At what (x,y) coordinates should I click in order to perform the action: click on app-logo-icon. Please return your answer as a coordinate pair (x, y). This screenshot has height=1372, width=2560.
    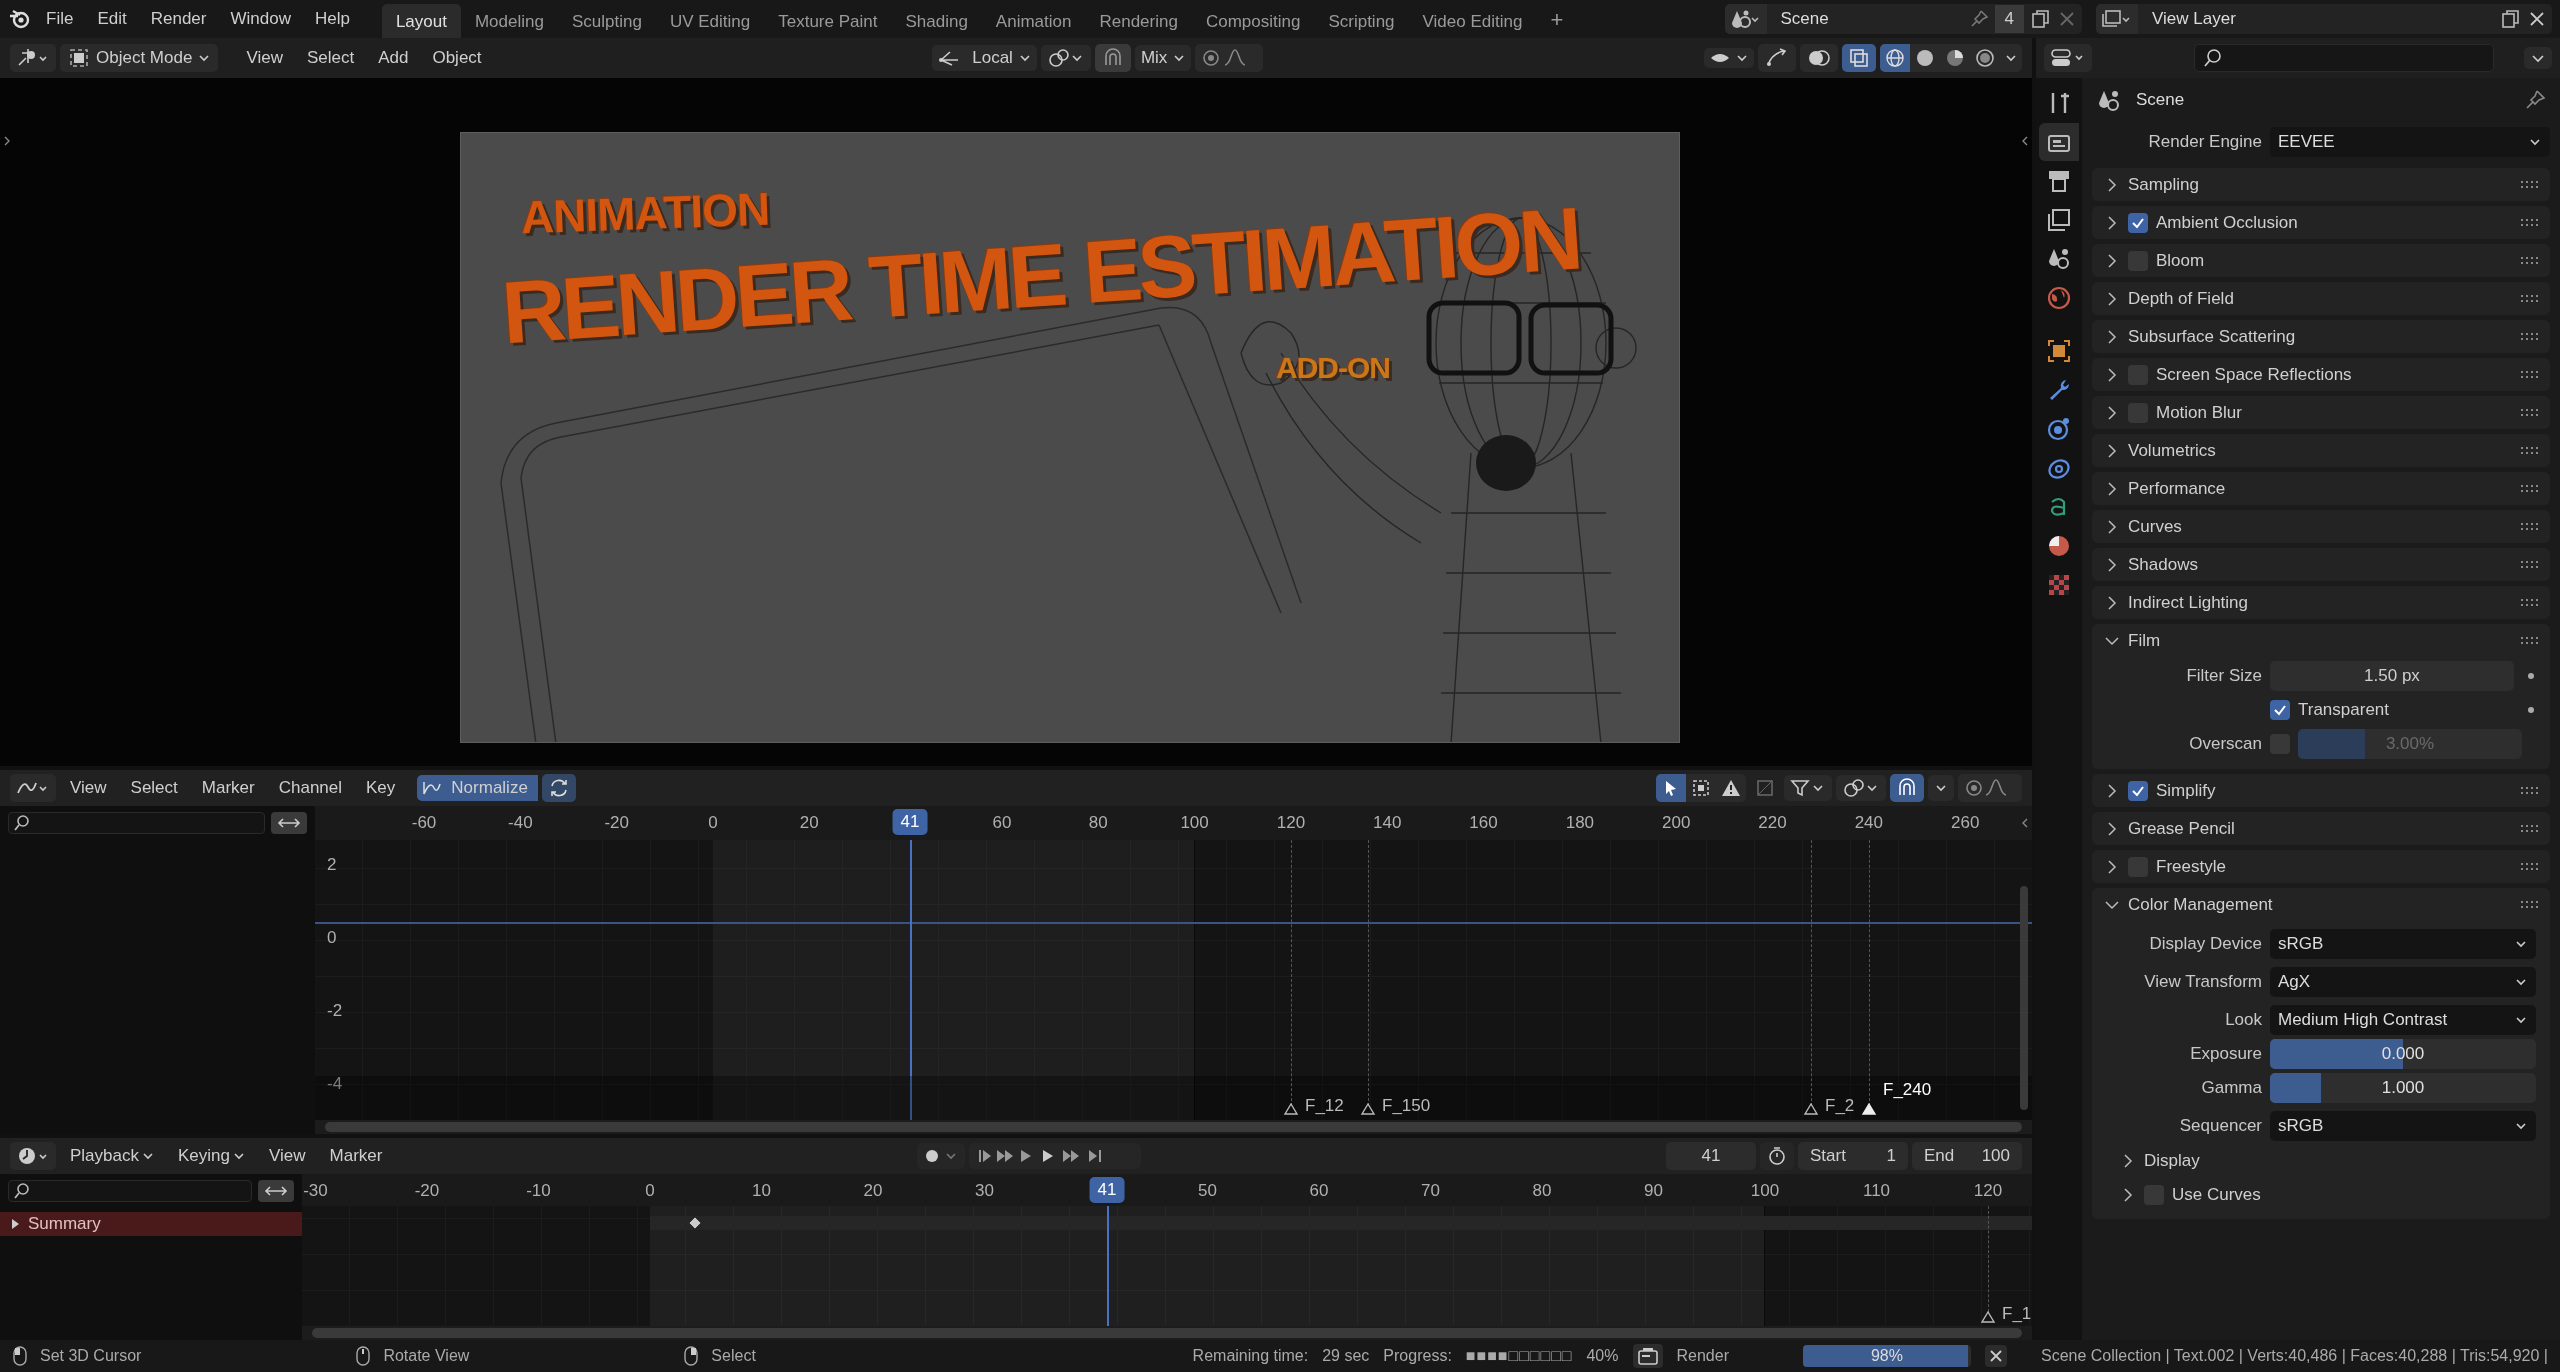
    Looking at the image, I should click on (20, 19).